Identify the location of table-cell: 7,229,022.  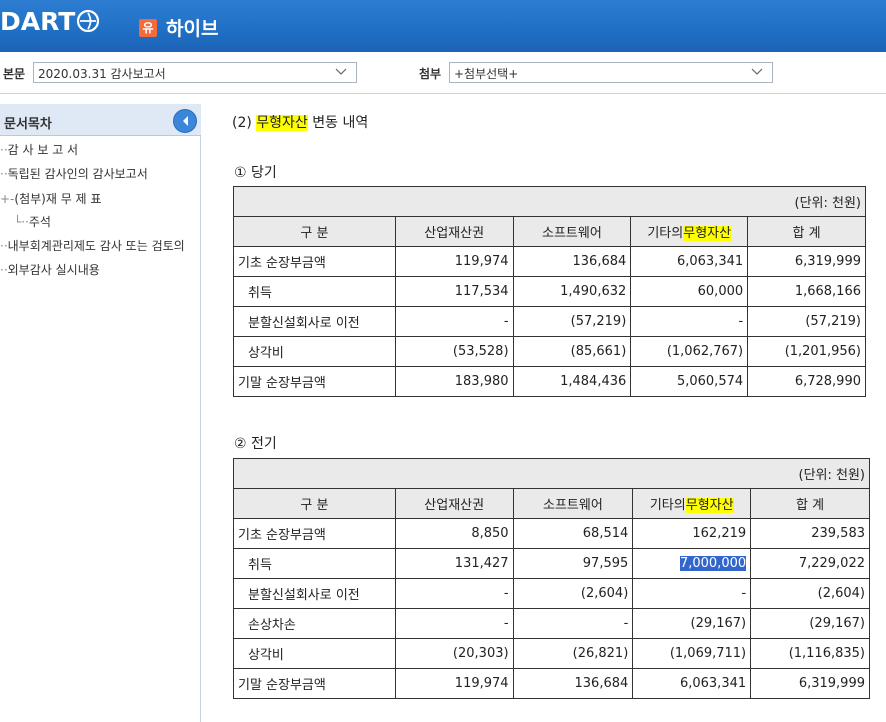
(810, 563).